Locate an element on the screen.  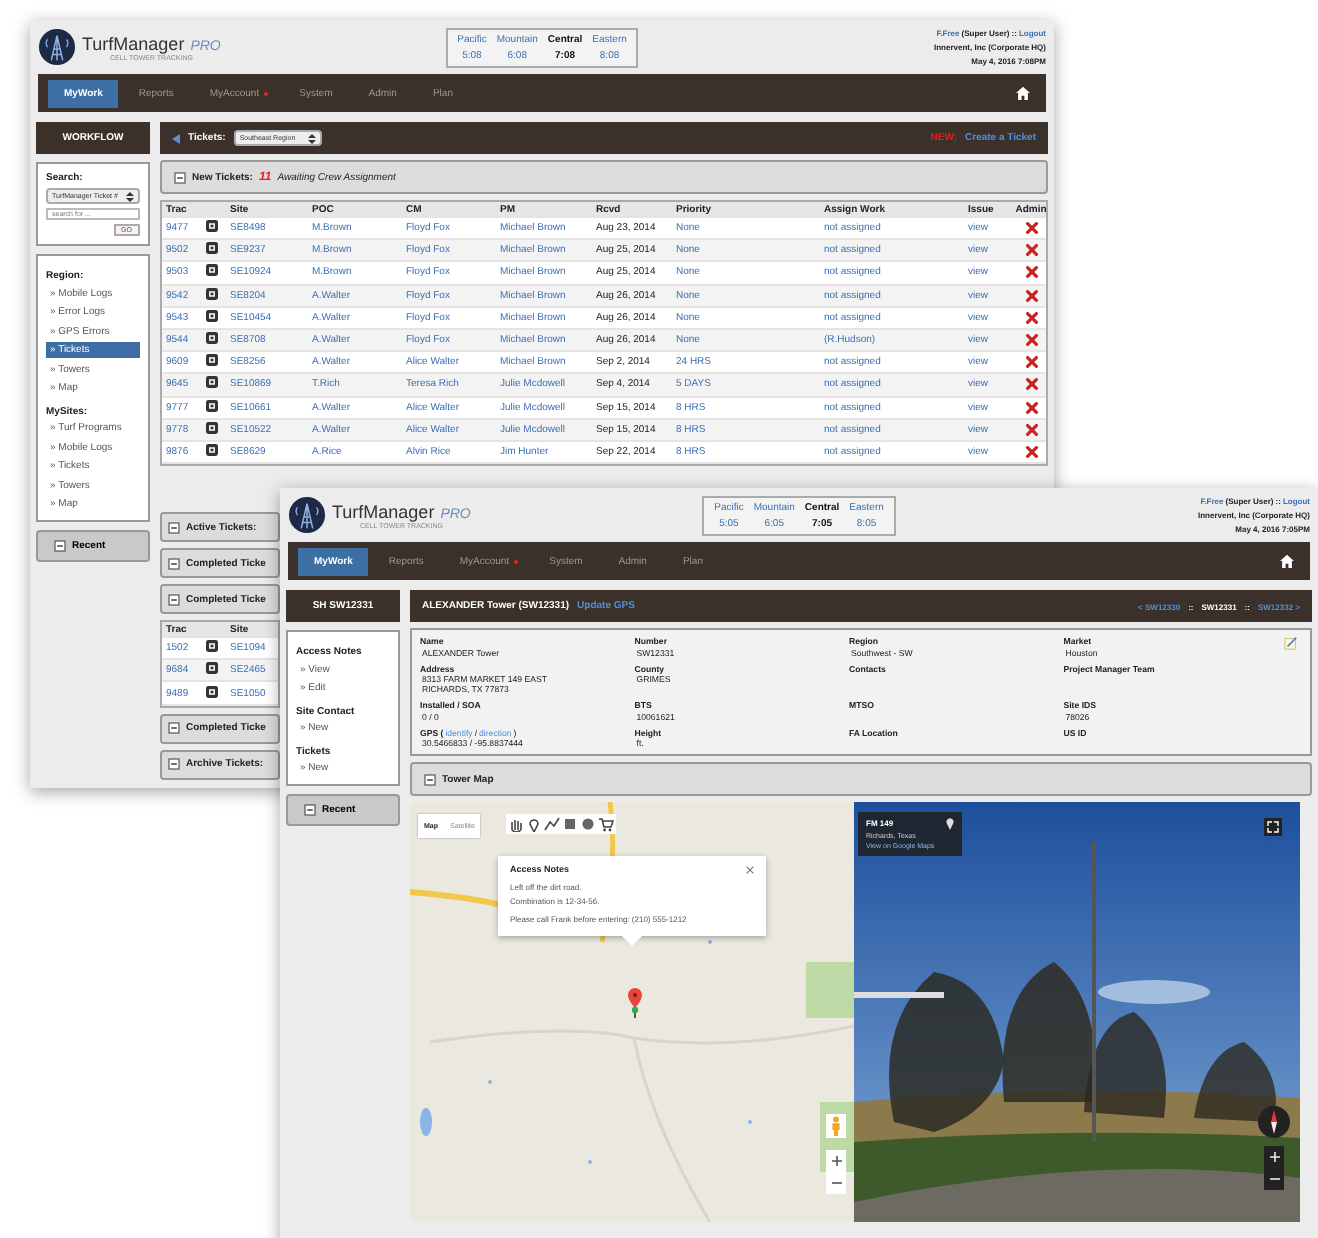
back-arrow-icon is located at coordinates (176, 138).